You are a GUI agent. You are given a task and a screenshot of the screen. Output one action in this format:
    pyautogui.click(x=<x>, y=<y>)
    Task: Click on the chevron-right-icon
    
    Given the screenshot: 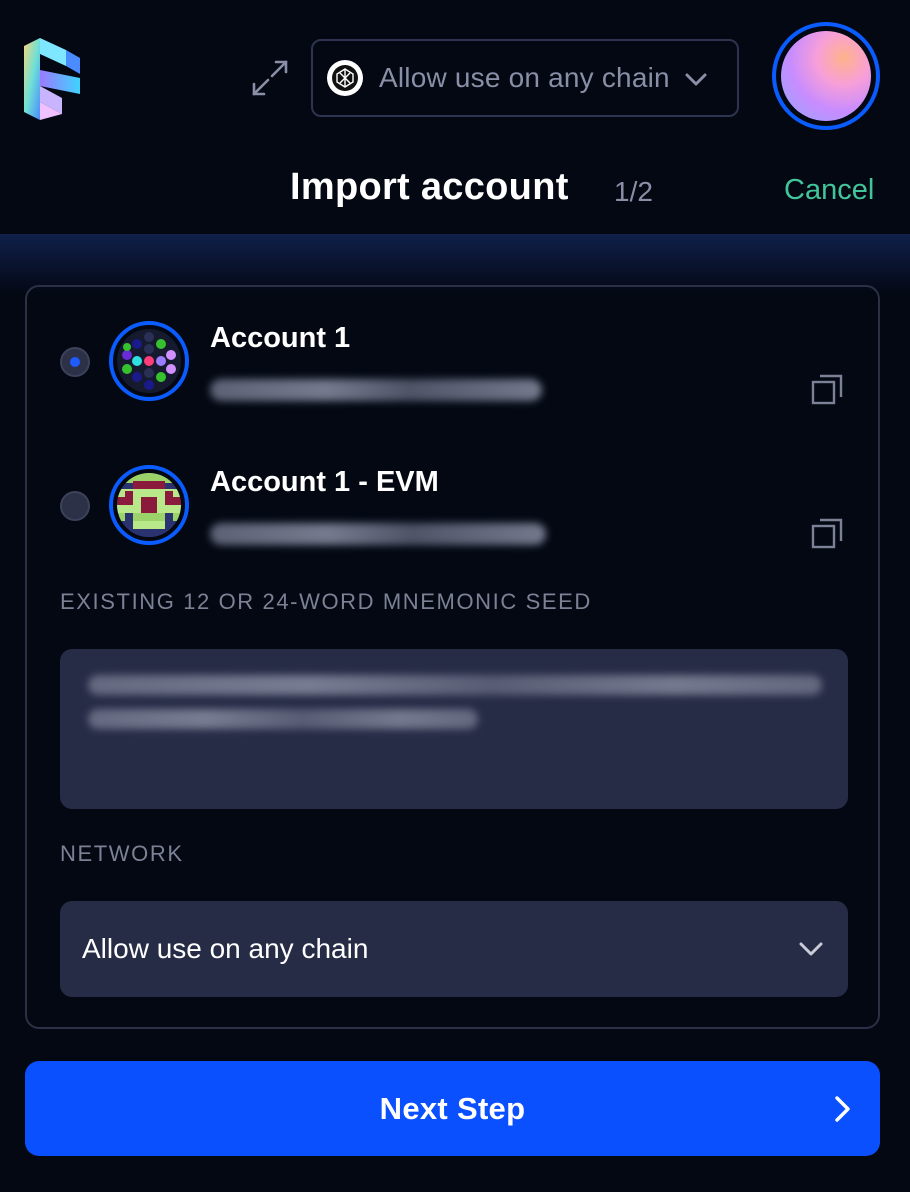 What is the action you would take?
    pyautogui.click(x=842, y=1109)
    